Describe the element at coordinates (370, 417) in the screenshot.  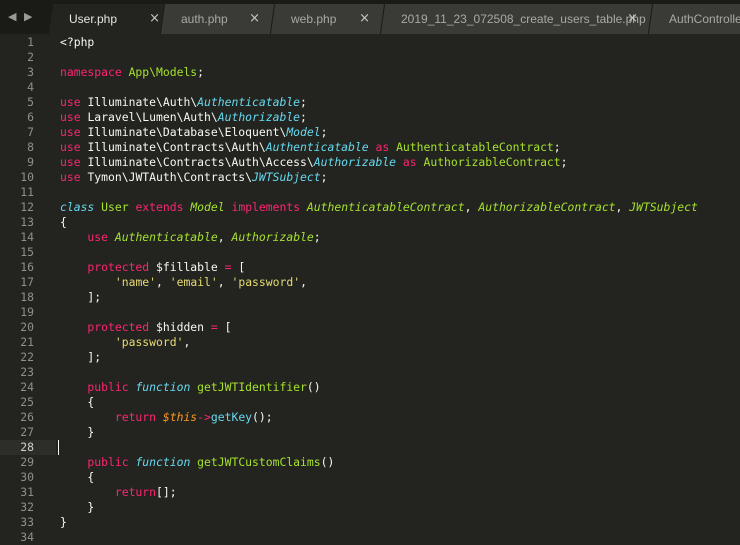
I see `code-line: 26 return $this->getKey();` at that location.